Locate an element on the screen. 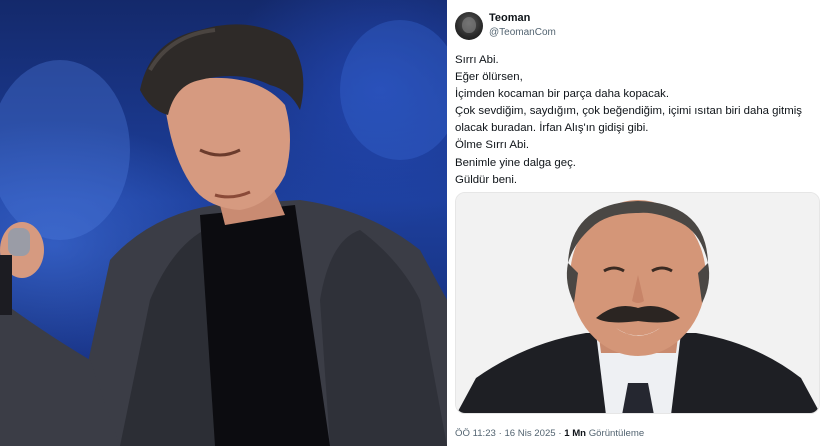 The width and height of the screenshot is (820, 446). tweet-time: ÖÖ 11:23 is located at coordinates (475, 433).